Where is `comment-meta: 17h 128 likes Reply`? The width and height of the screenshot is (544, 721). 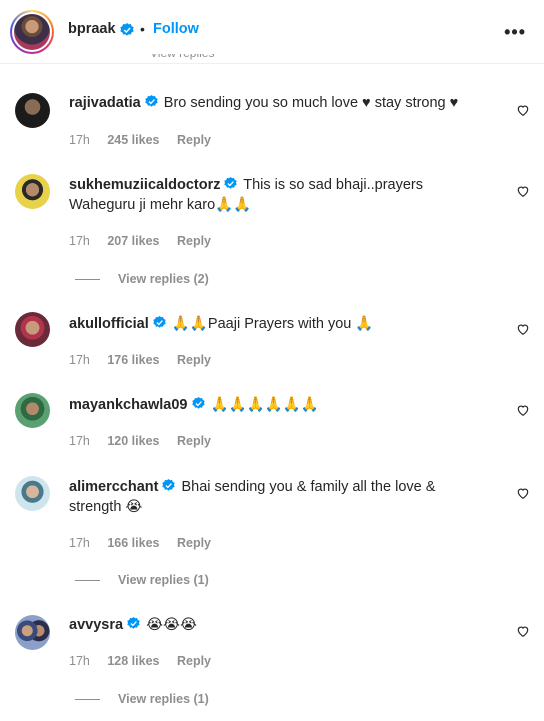
comment-meta: 17h 128 likes Reply is located at coordinates (140, 661).